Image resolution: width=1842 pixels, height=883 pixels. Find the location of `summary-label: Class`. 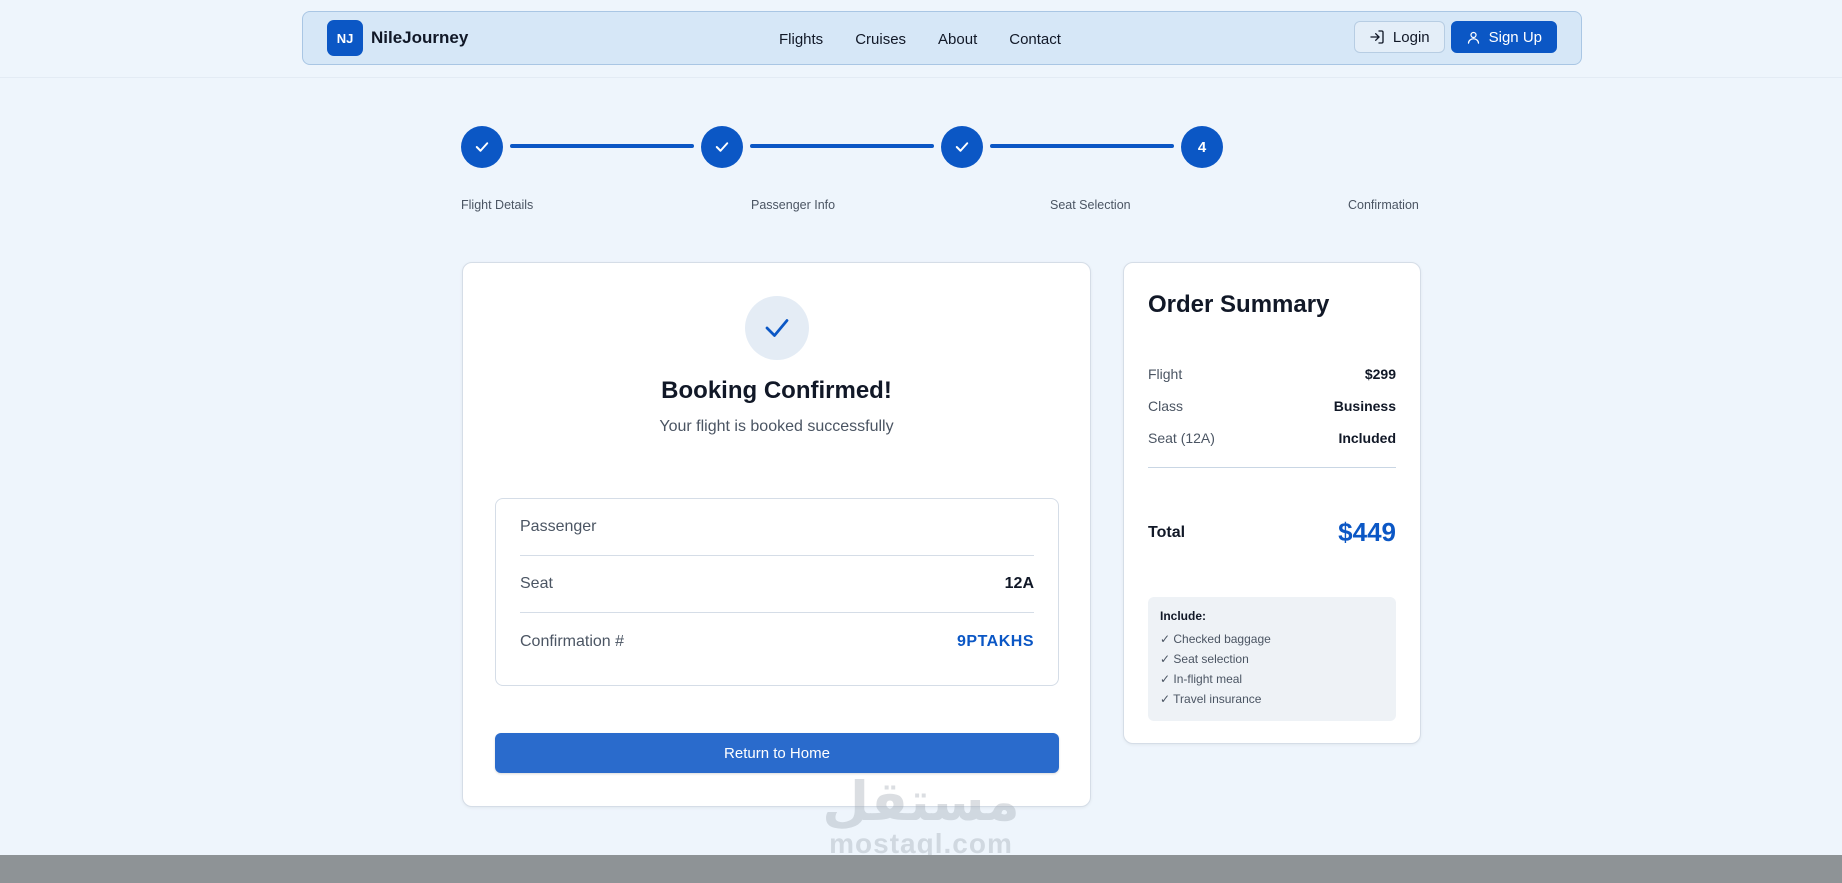

summary-label: Class is located at coordinates (1166, 406).